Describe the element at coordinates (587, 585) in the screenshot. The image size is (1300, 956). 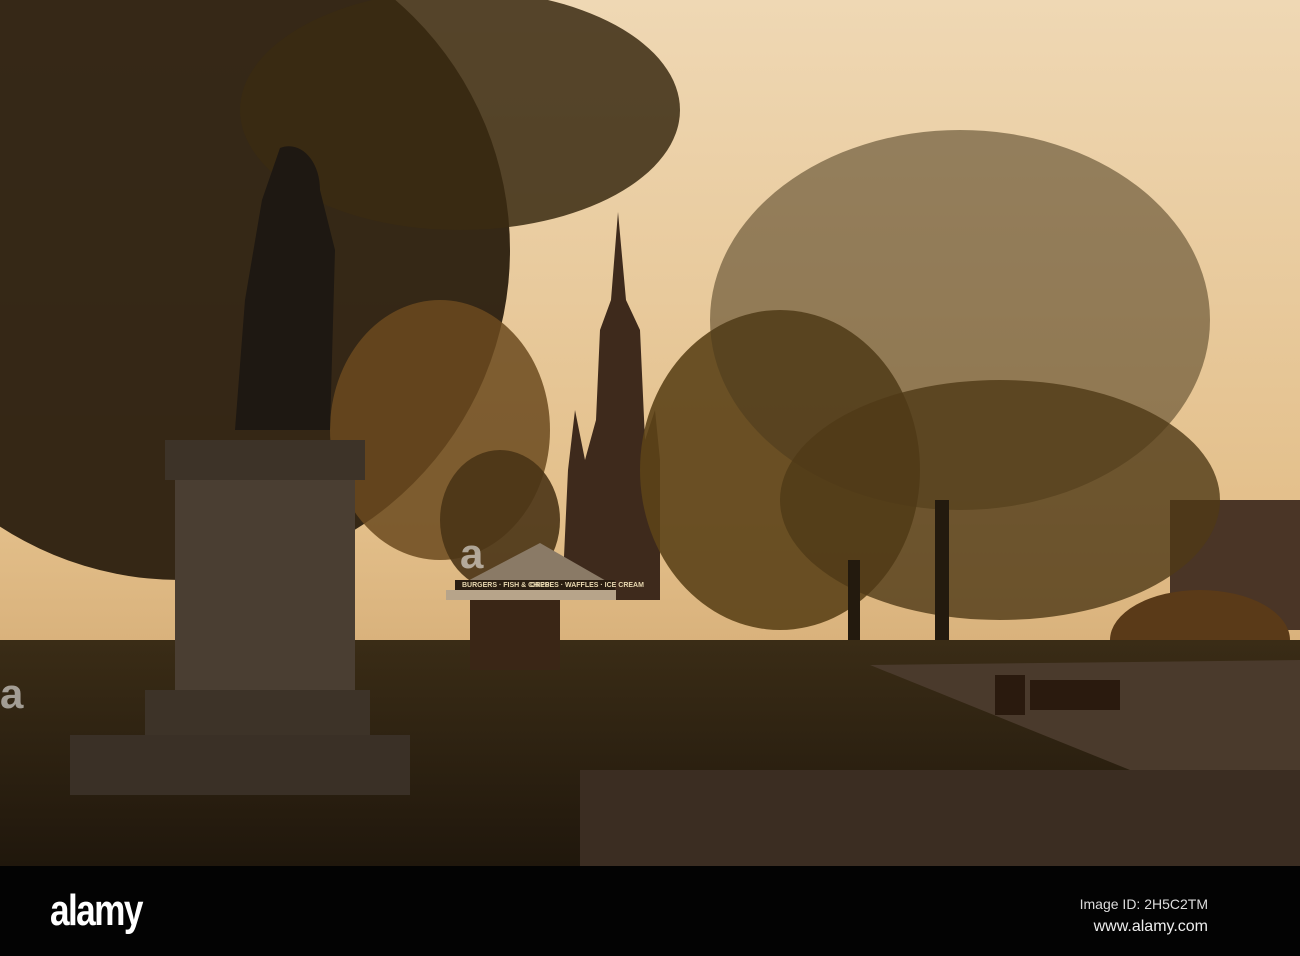
I see `kiosk-sign-right: CREPES · WAFFLES · ICE CREAM` at that location.